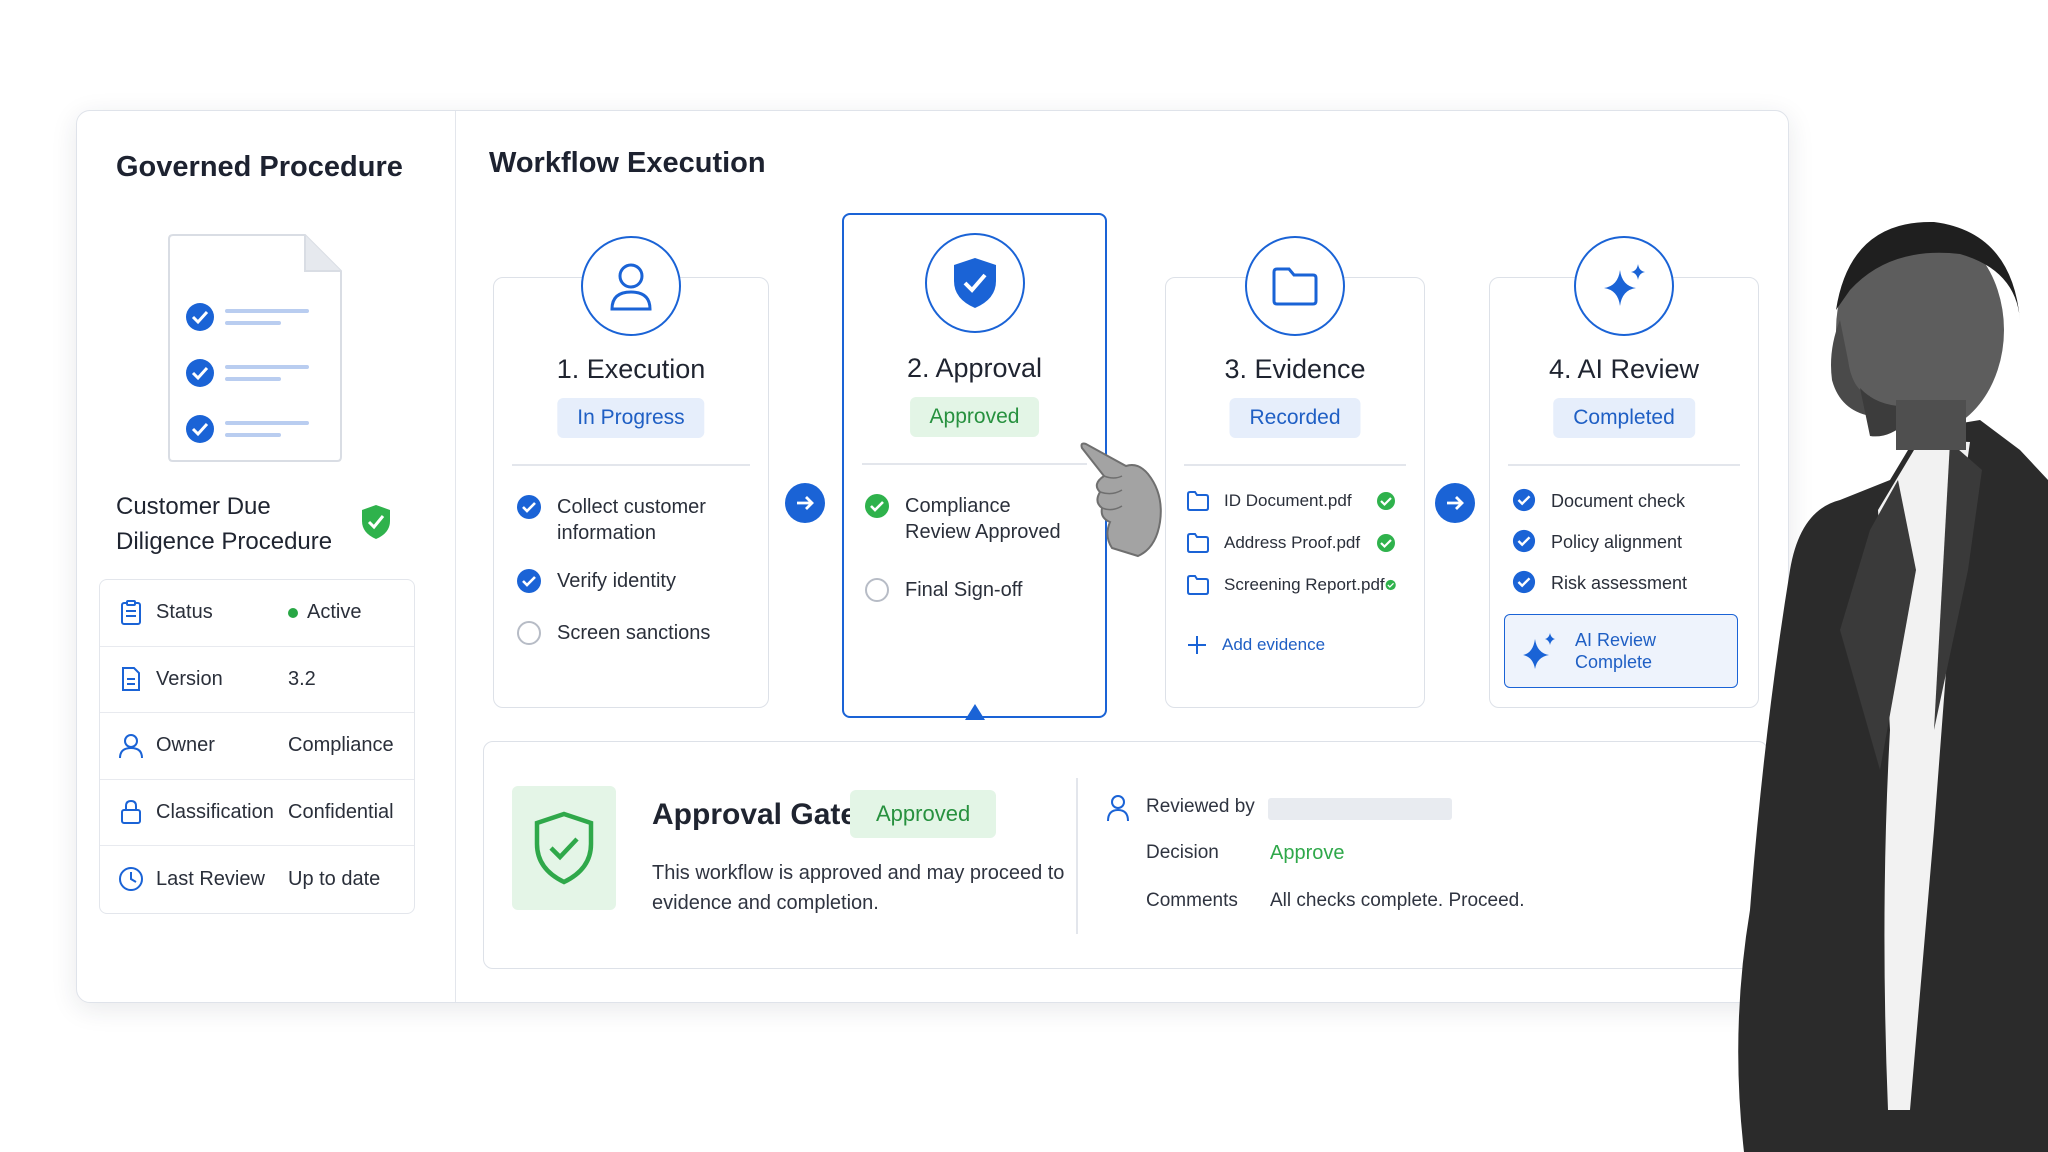 The width and height of the screenshot is (2048, 1152). Describe the element at coordinates (1121, 500) in the screenshot. I see `pointing-hand` at that location.